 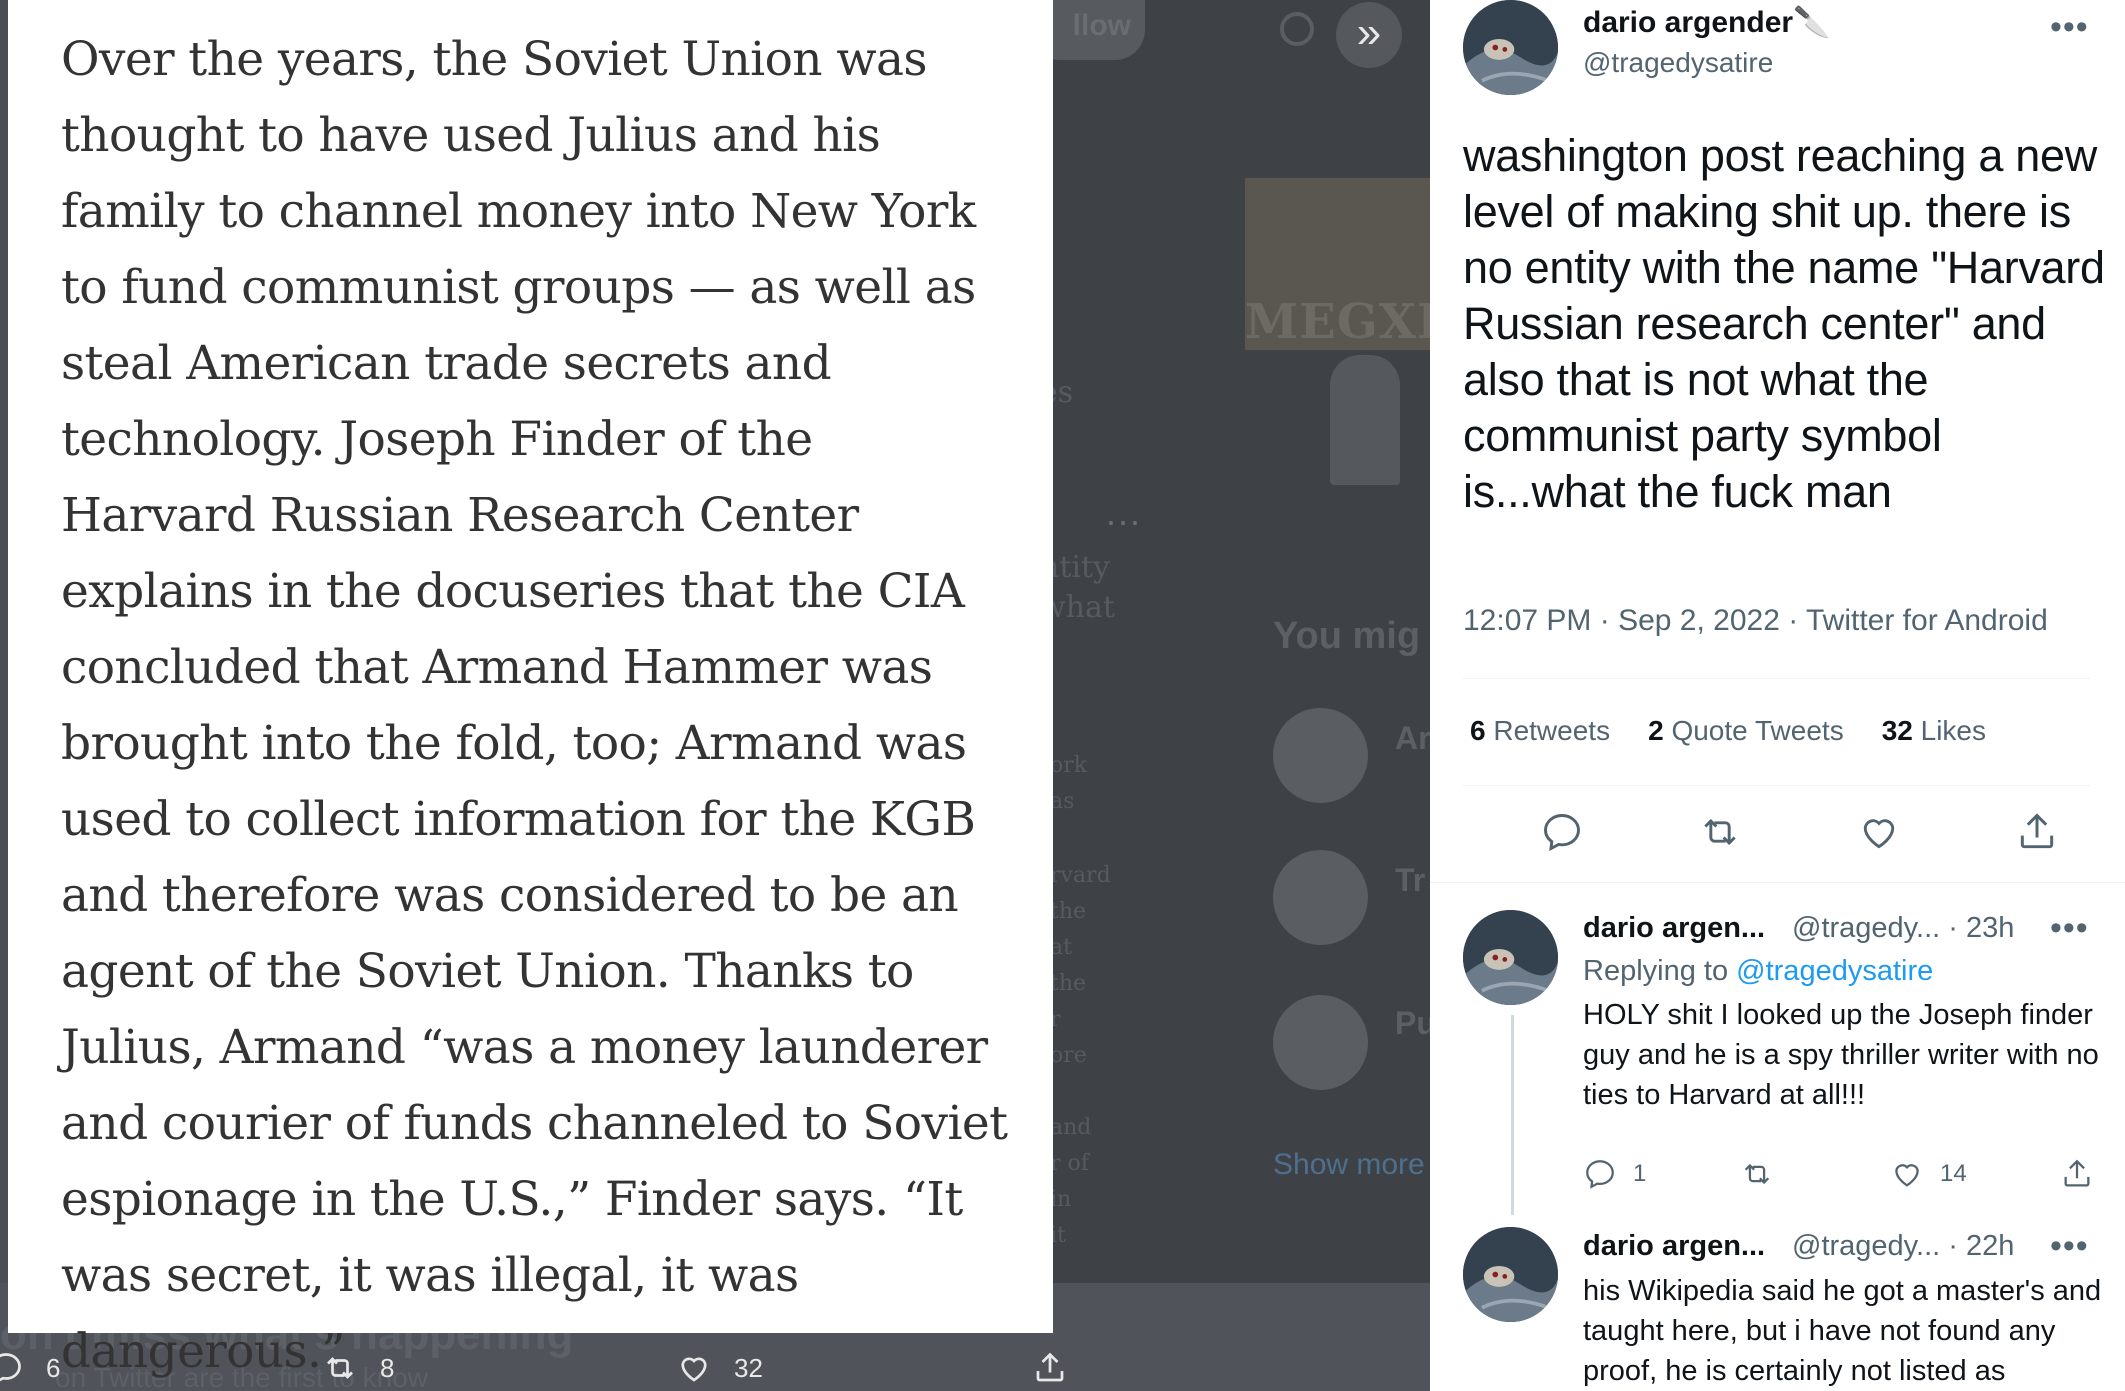 I want to click on expand-panel-button: », so click(x=1369, y=35).